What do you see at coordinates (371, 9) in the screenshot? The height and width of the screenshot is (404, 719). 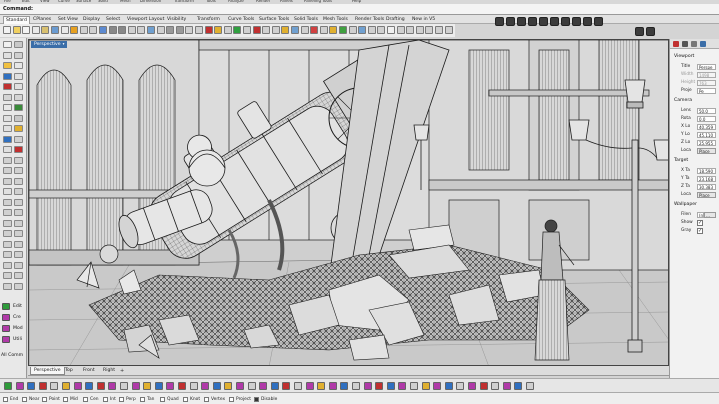 I see `command-input` at bounding box center [371, 9].